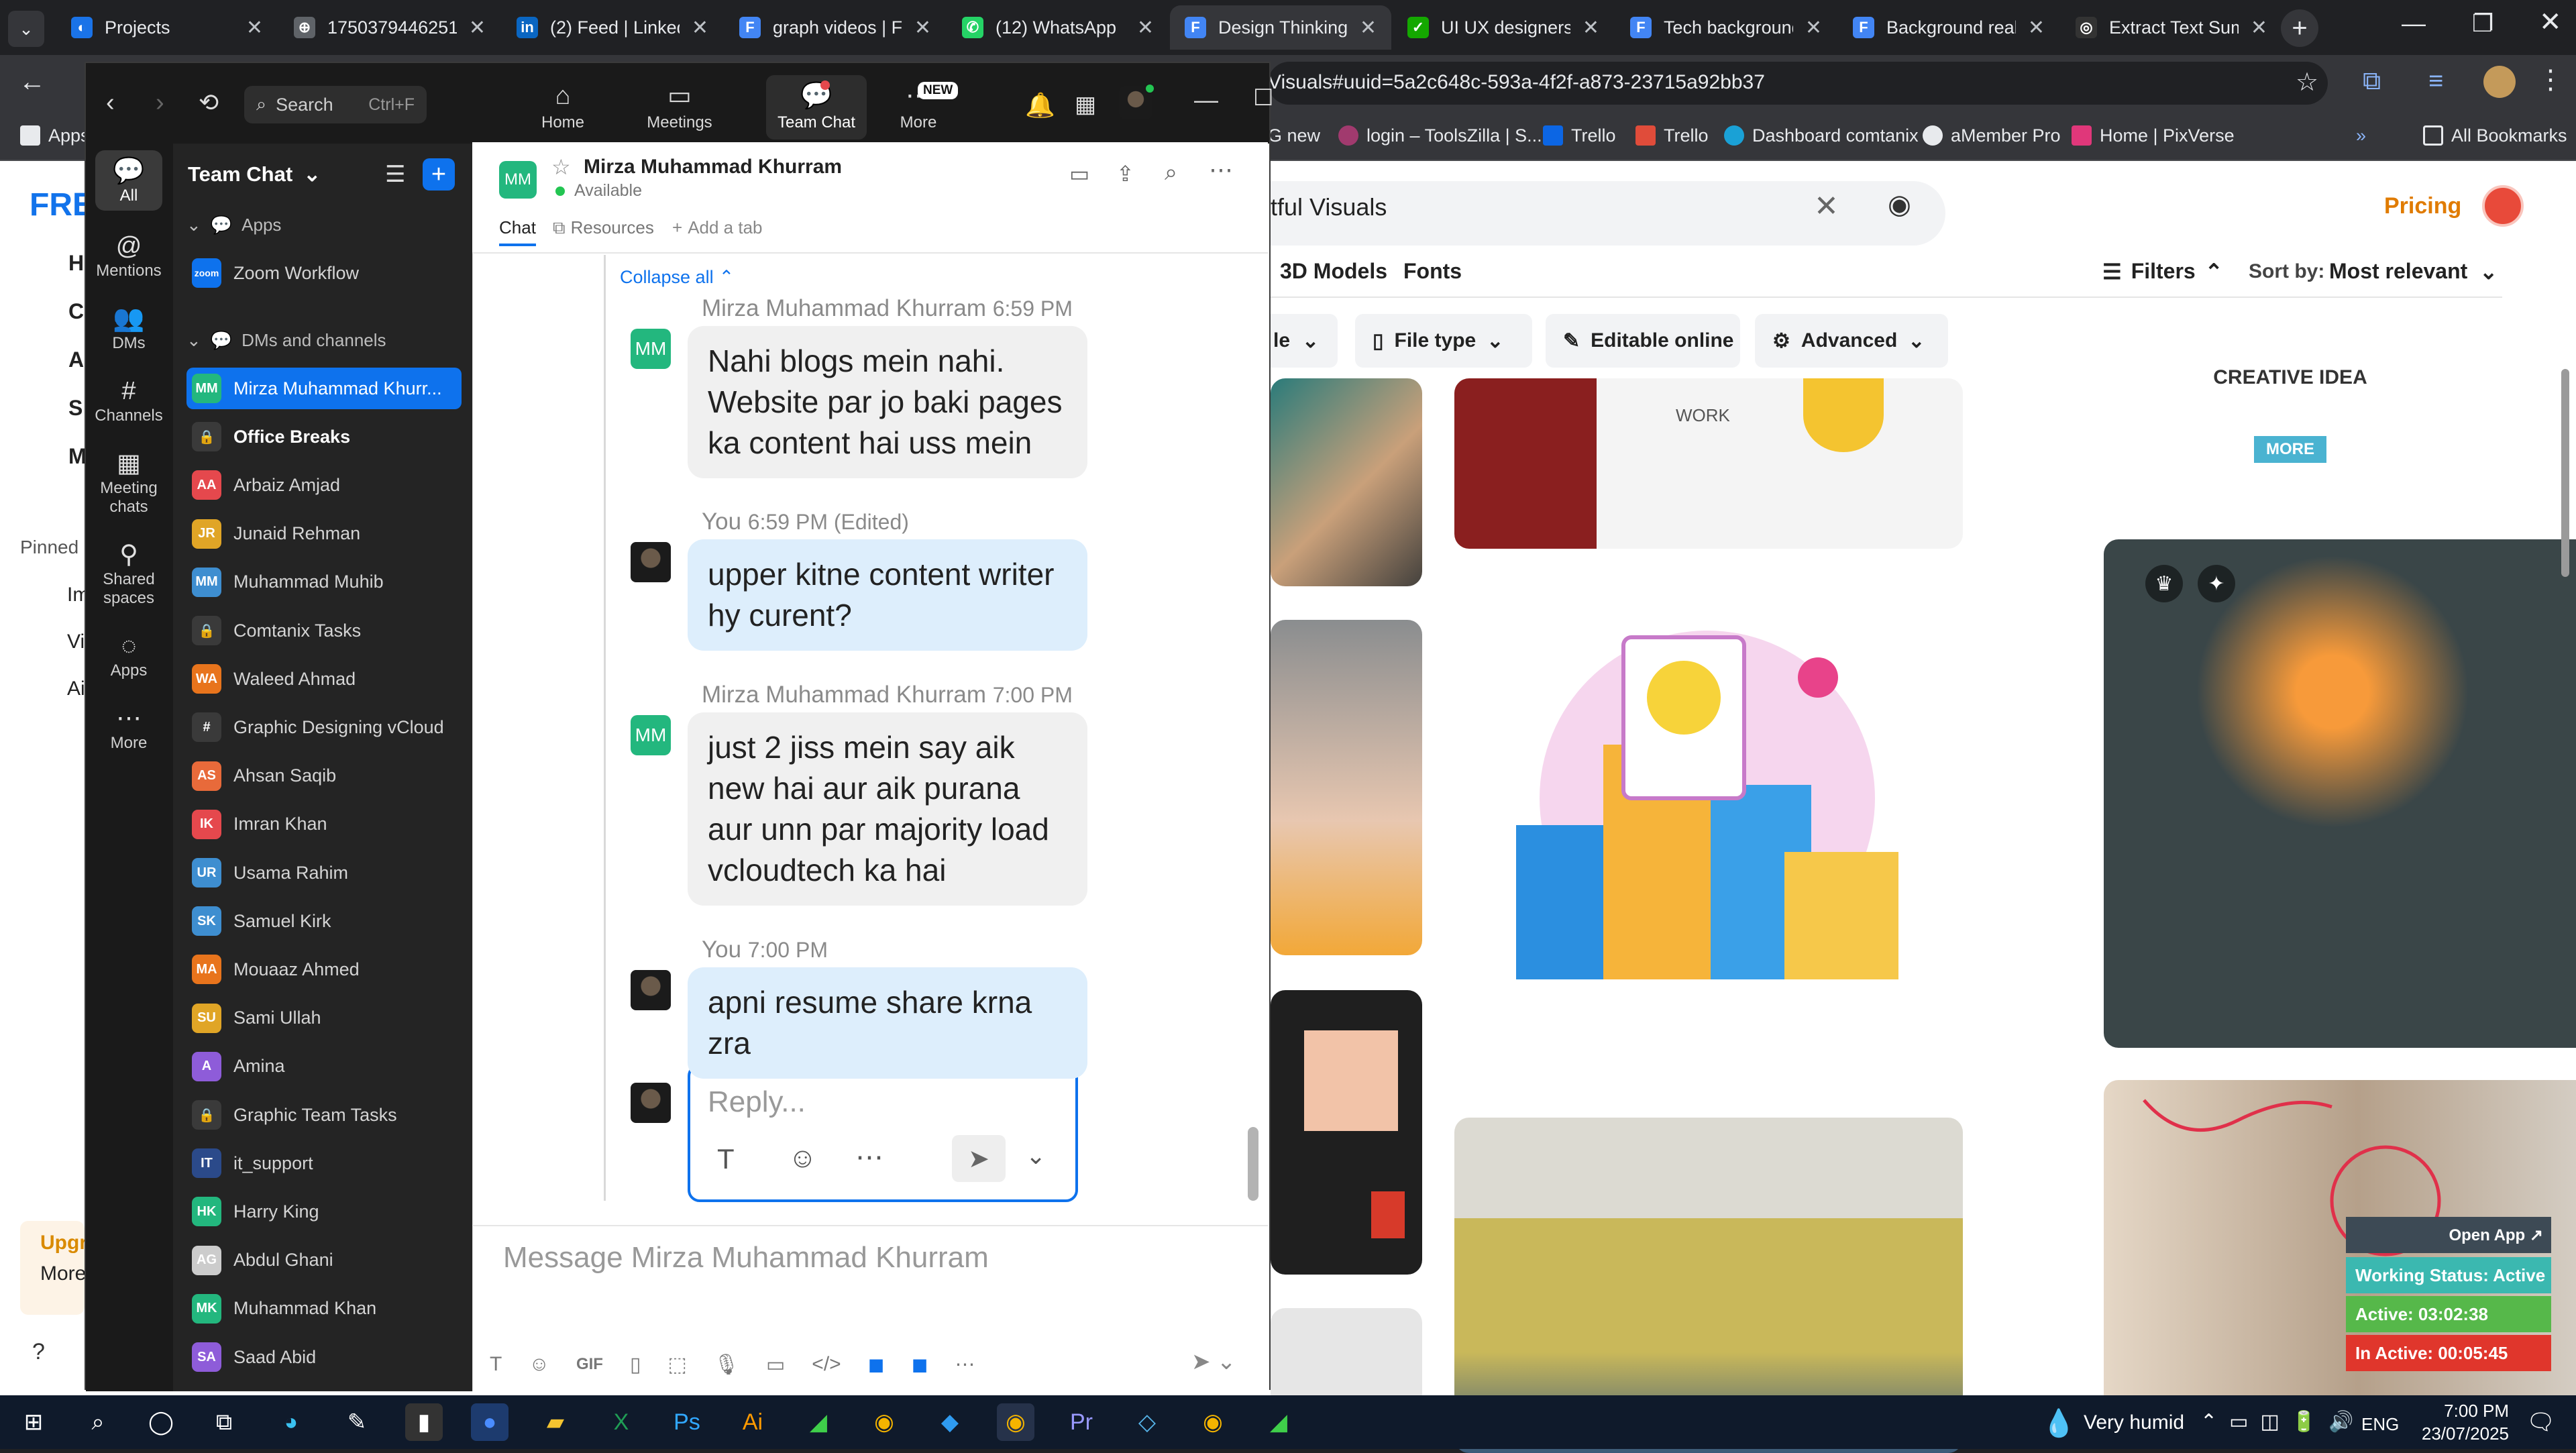  What do you see at coordinates (275, 273) in the screenshot?
I see `list-item-zoom-workflow: zoom Zoom Workflow` at bounding box center [275, 273].